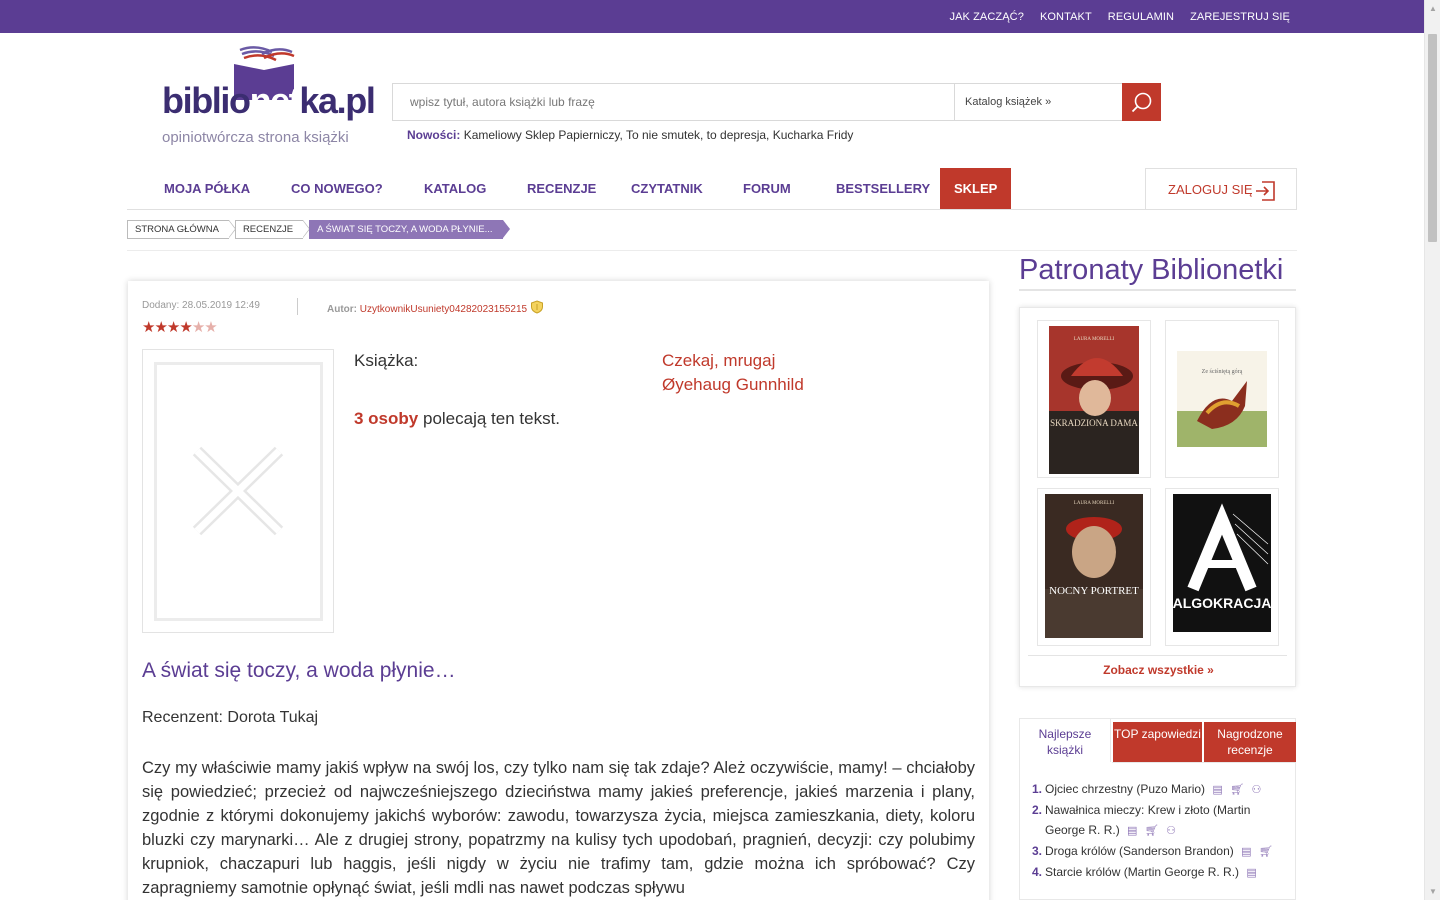 The width and height of the screenshot is (1440, 900). Describe the element at coordinates (1158, 670) in the screenshot. I see `see-all-link: Zobacz wszystkie »` at that location.